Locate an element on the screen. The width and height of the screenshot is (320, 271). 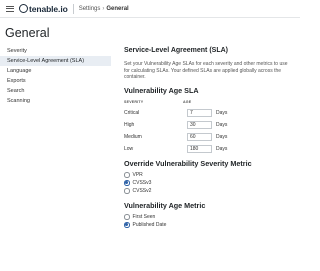
severity-column-header: SEVERITY is located at coordinates (134, 101).